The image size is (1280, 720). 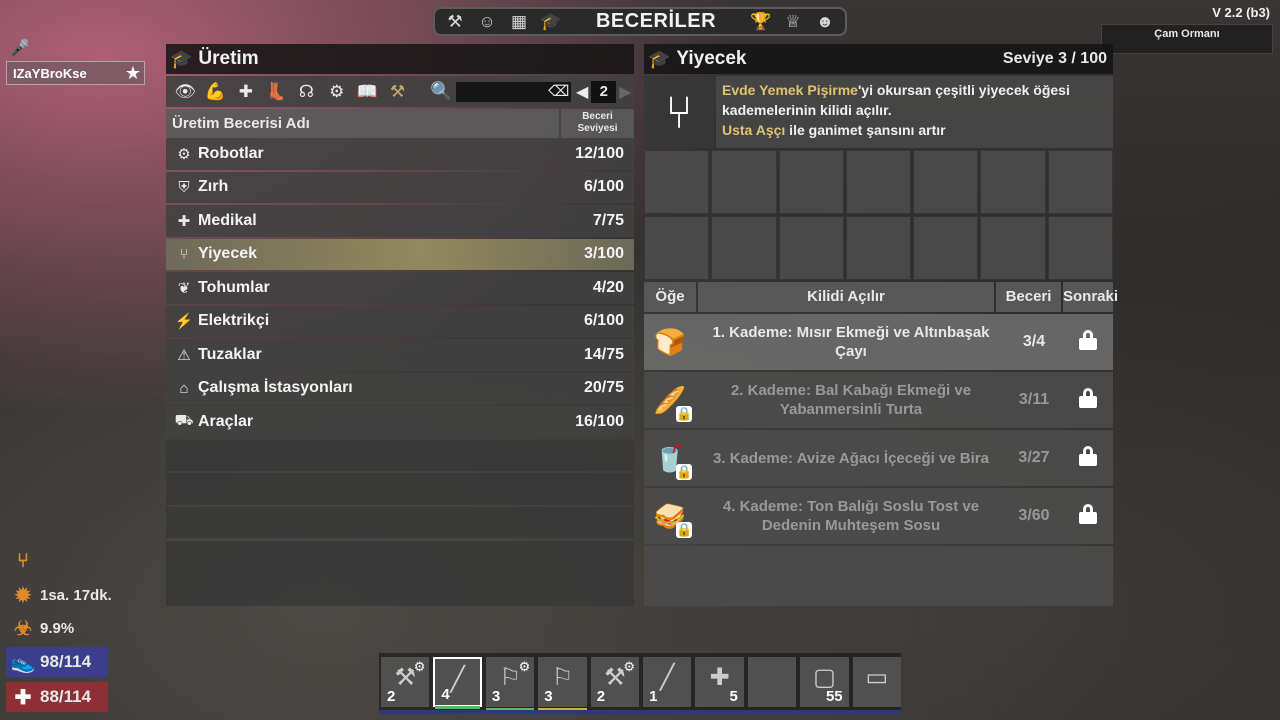 I want to click on player-name: IZaYBroKse, so click(x=50, y=73).